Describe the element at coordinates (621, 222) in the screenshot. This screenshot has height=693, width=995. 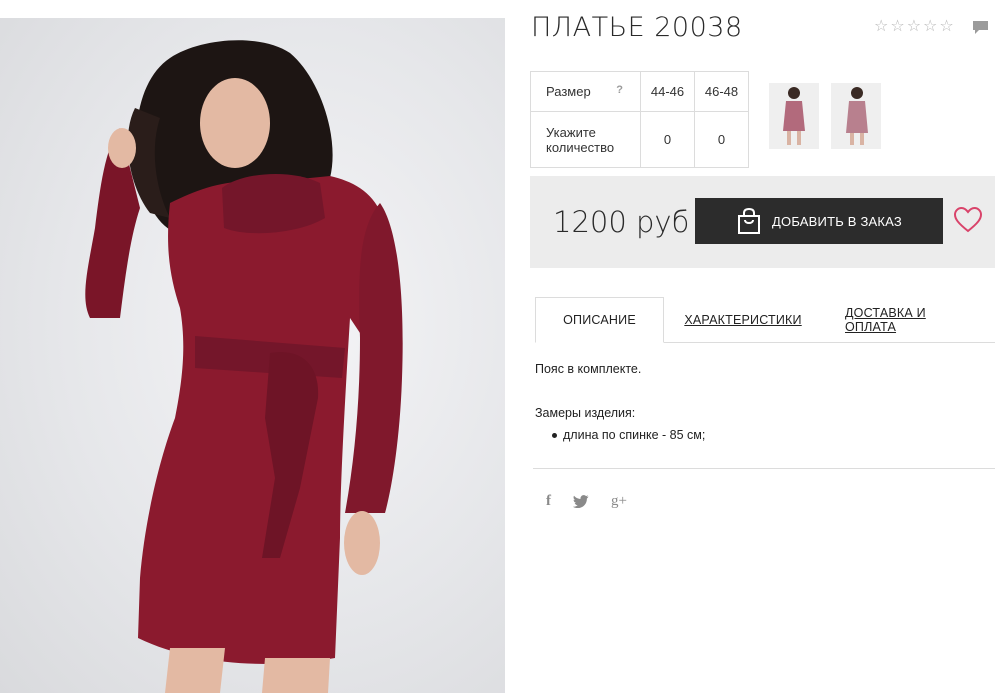
I see `price: 1200 руб` at that location.